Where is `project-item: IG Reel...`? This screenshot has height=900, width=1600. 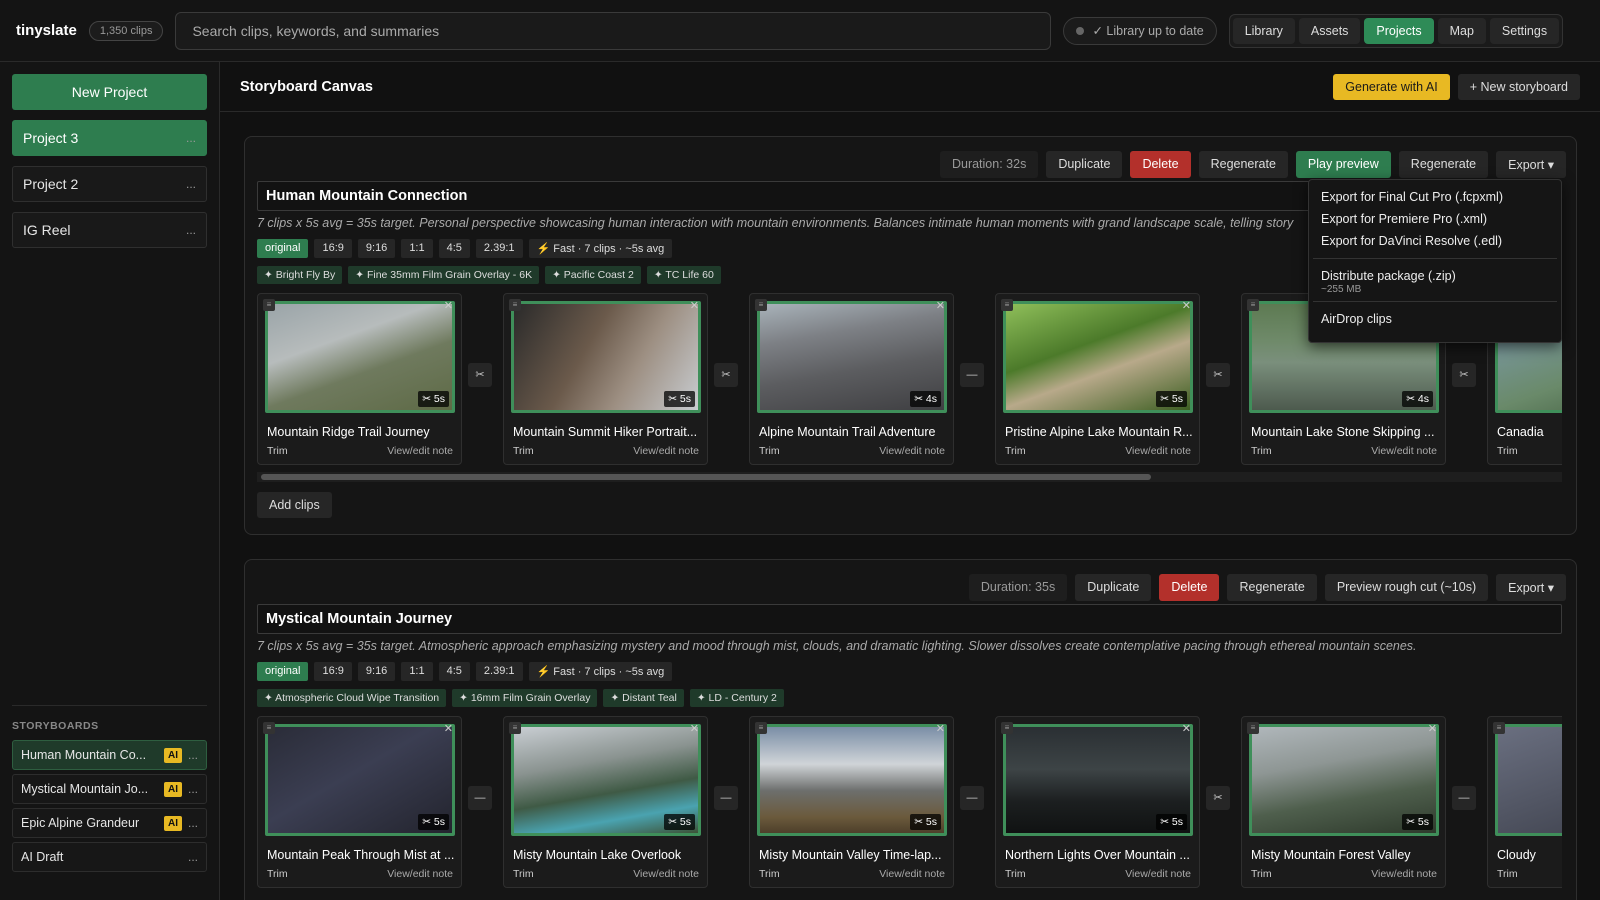 project-item: IG Reel... is located at coordinates (109, 230).